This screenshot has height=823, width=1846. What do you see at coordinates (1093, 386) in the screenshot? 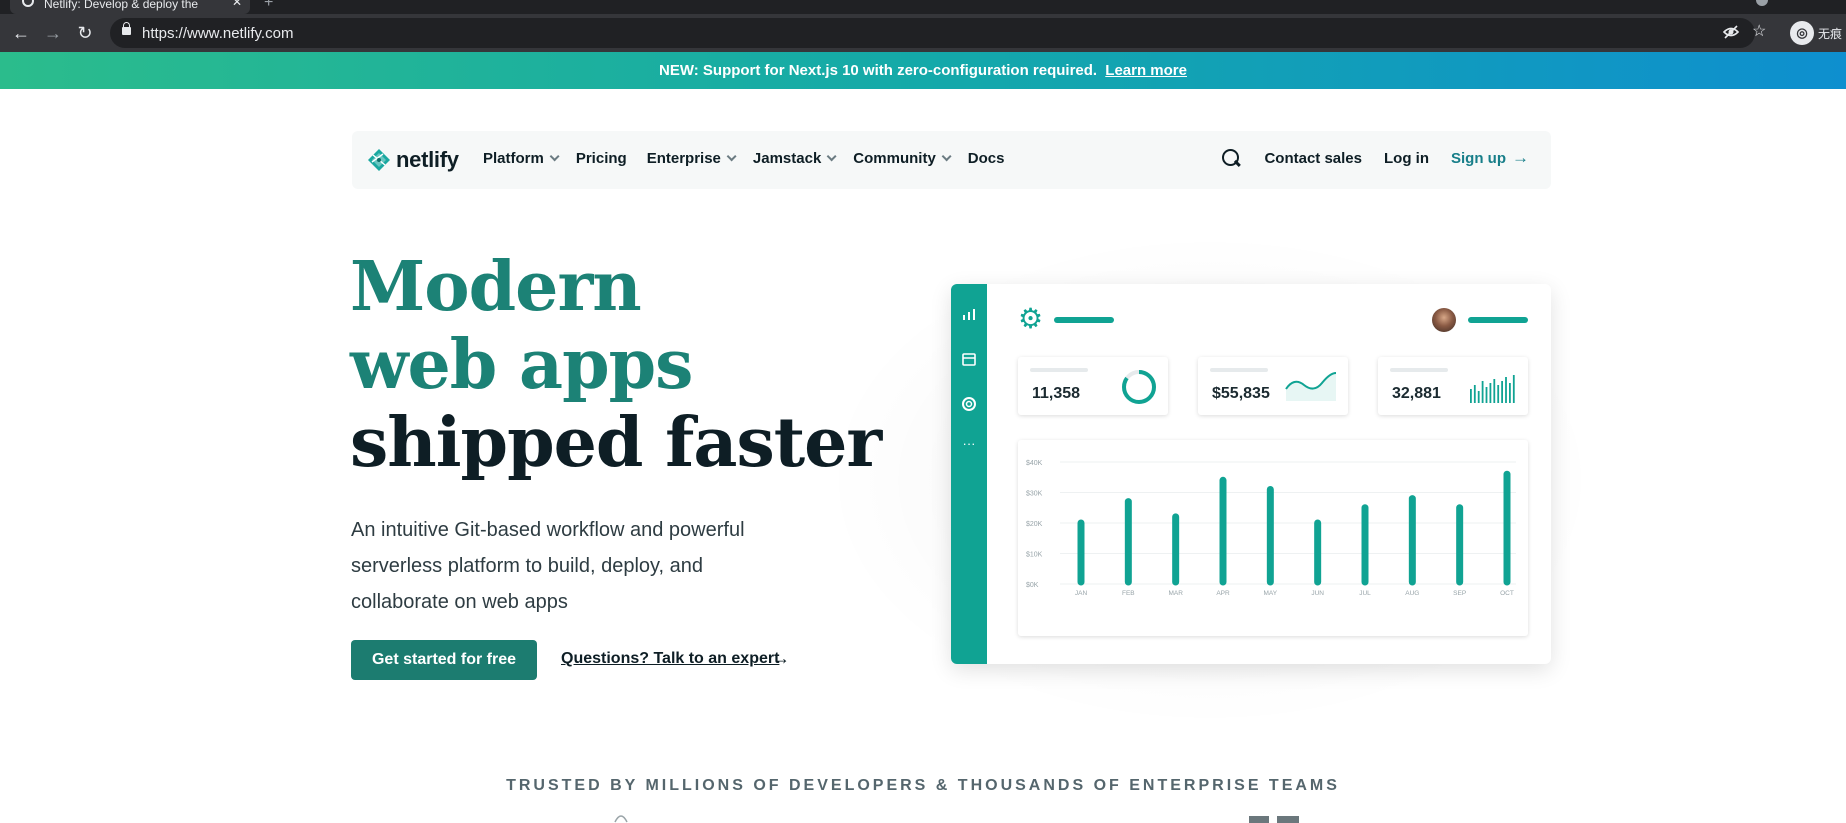
I see `stat-card-visits: 11,358` at bounding box center [1093, 386].